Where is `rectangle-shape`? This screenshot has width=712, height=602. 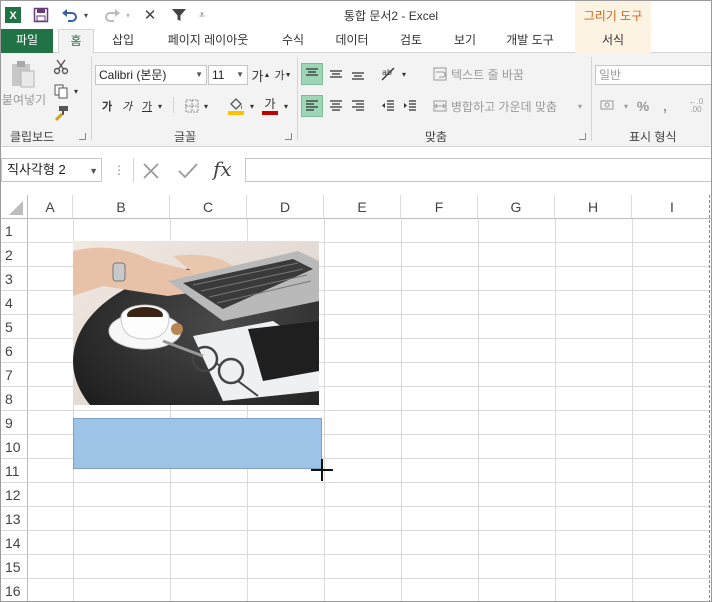 rectangle-shape is located at coordinates (197, 443).